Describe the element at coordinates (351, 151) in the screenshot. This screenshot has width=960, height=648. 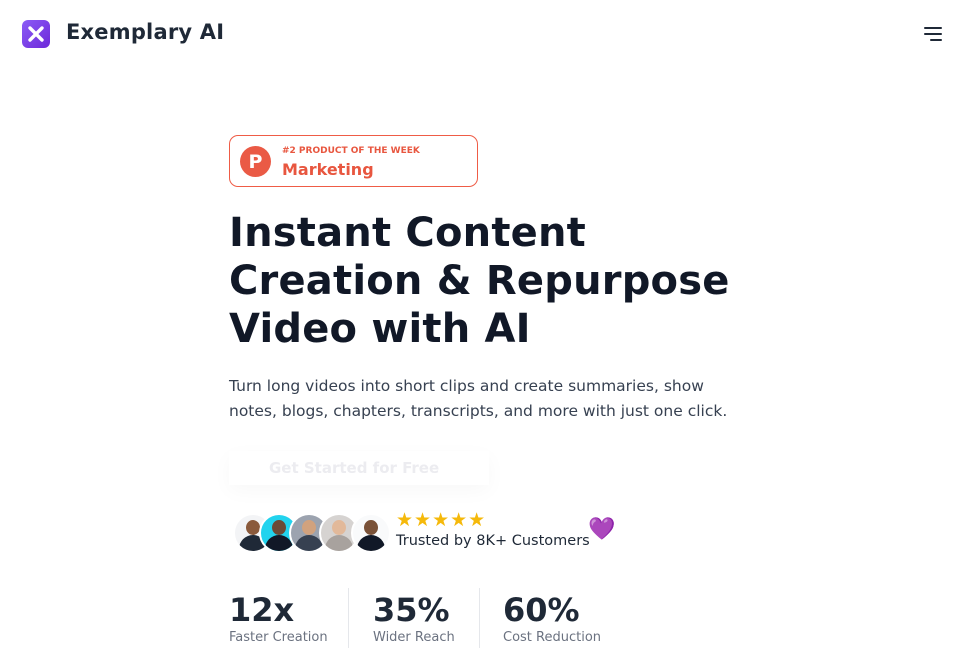
I see `badge-kicker: #2 PRODUCT OF THE WEEK` at that location.